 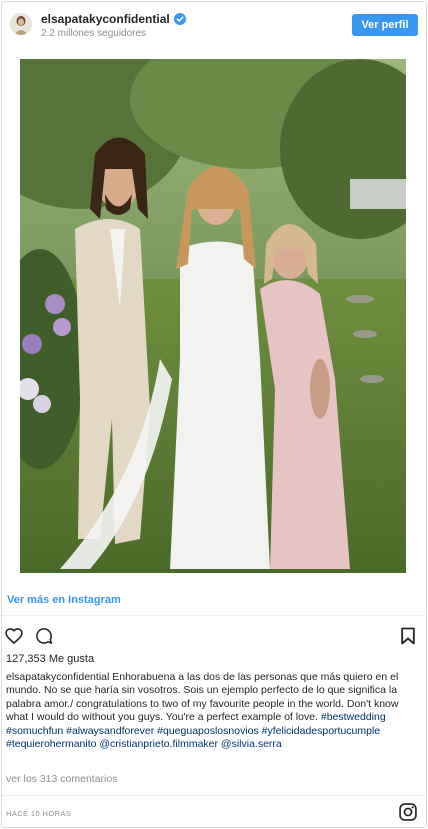 What do you see at coordinates (214, 811) in the screenshot?
I see `post-footer: HACE 10 HORAS` at bounding box center [214, 811].